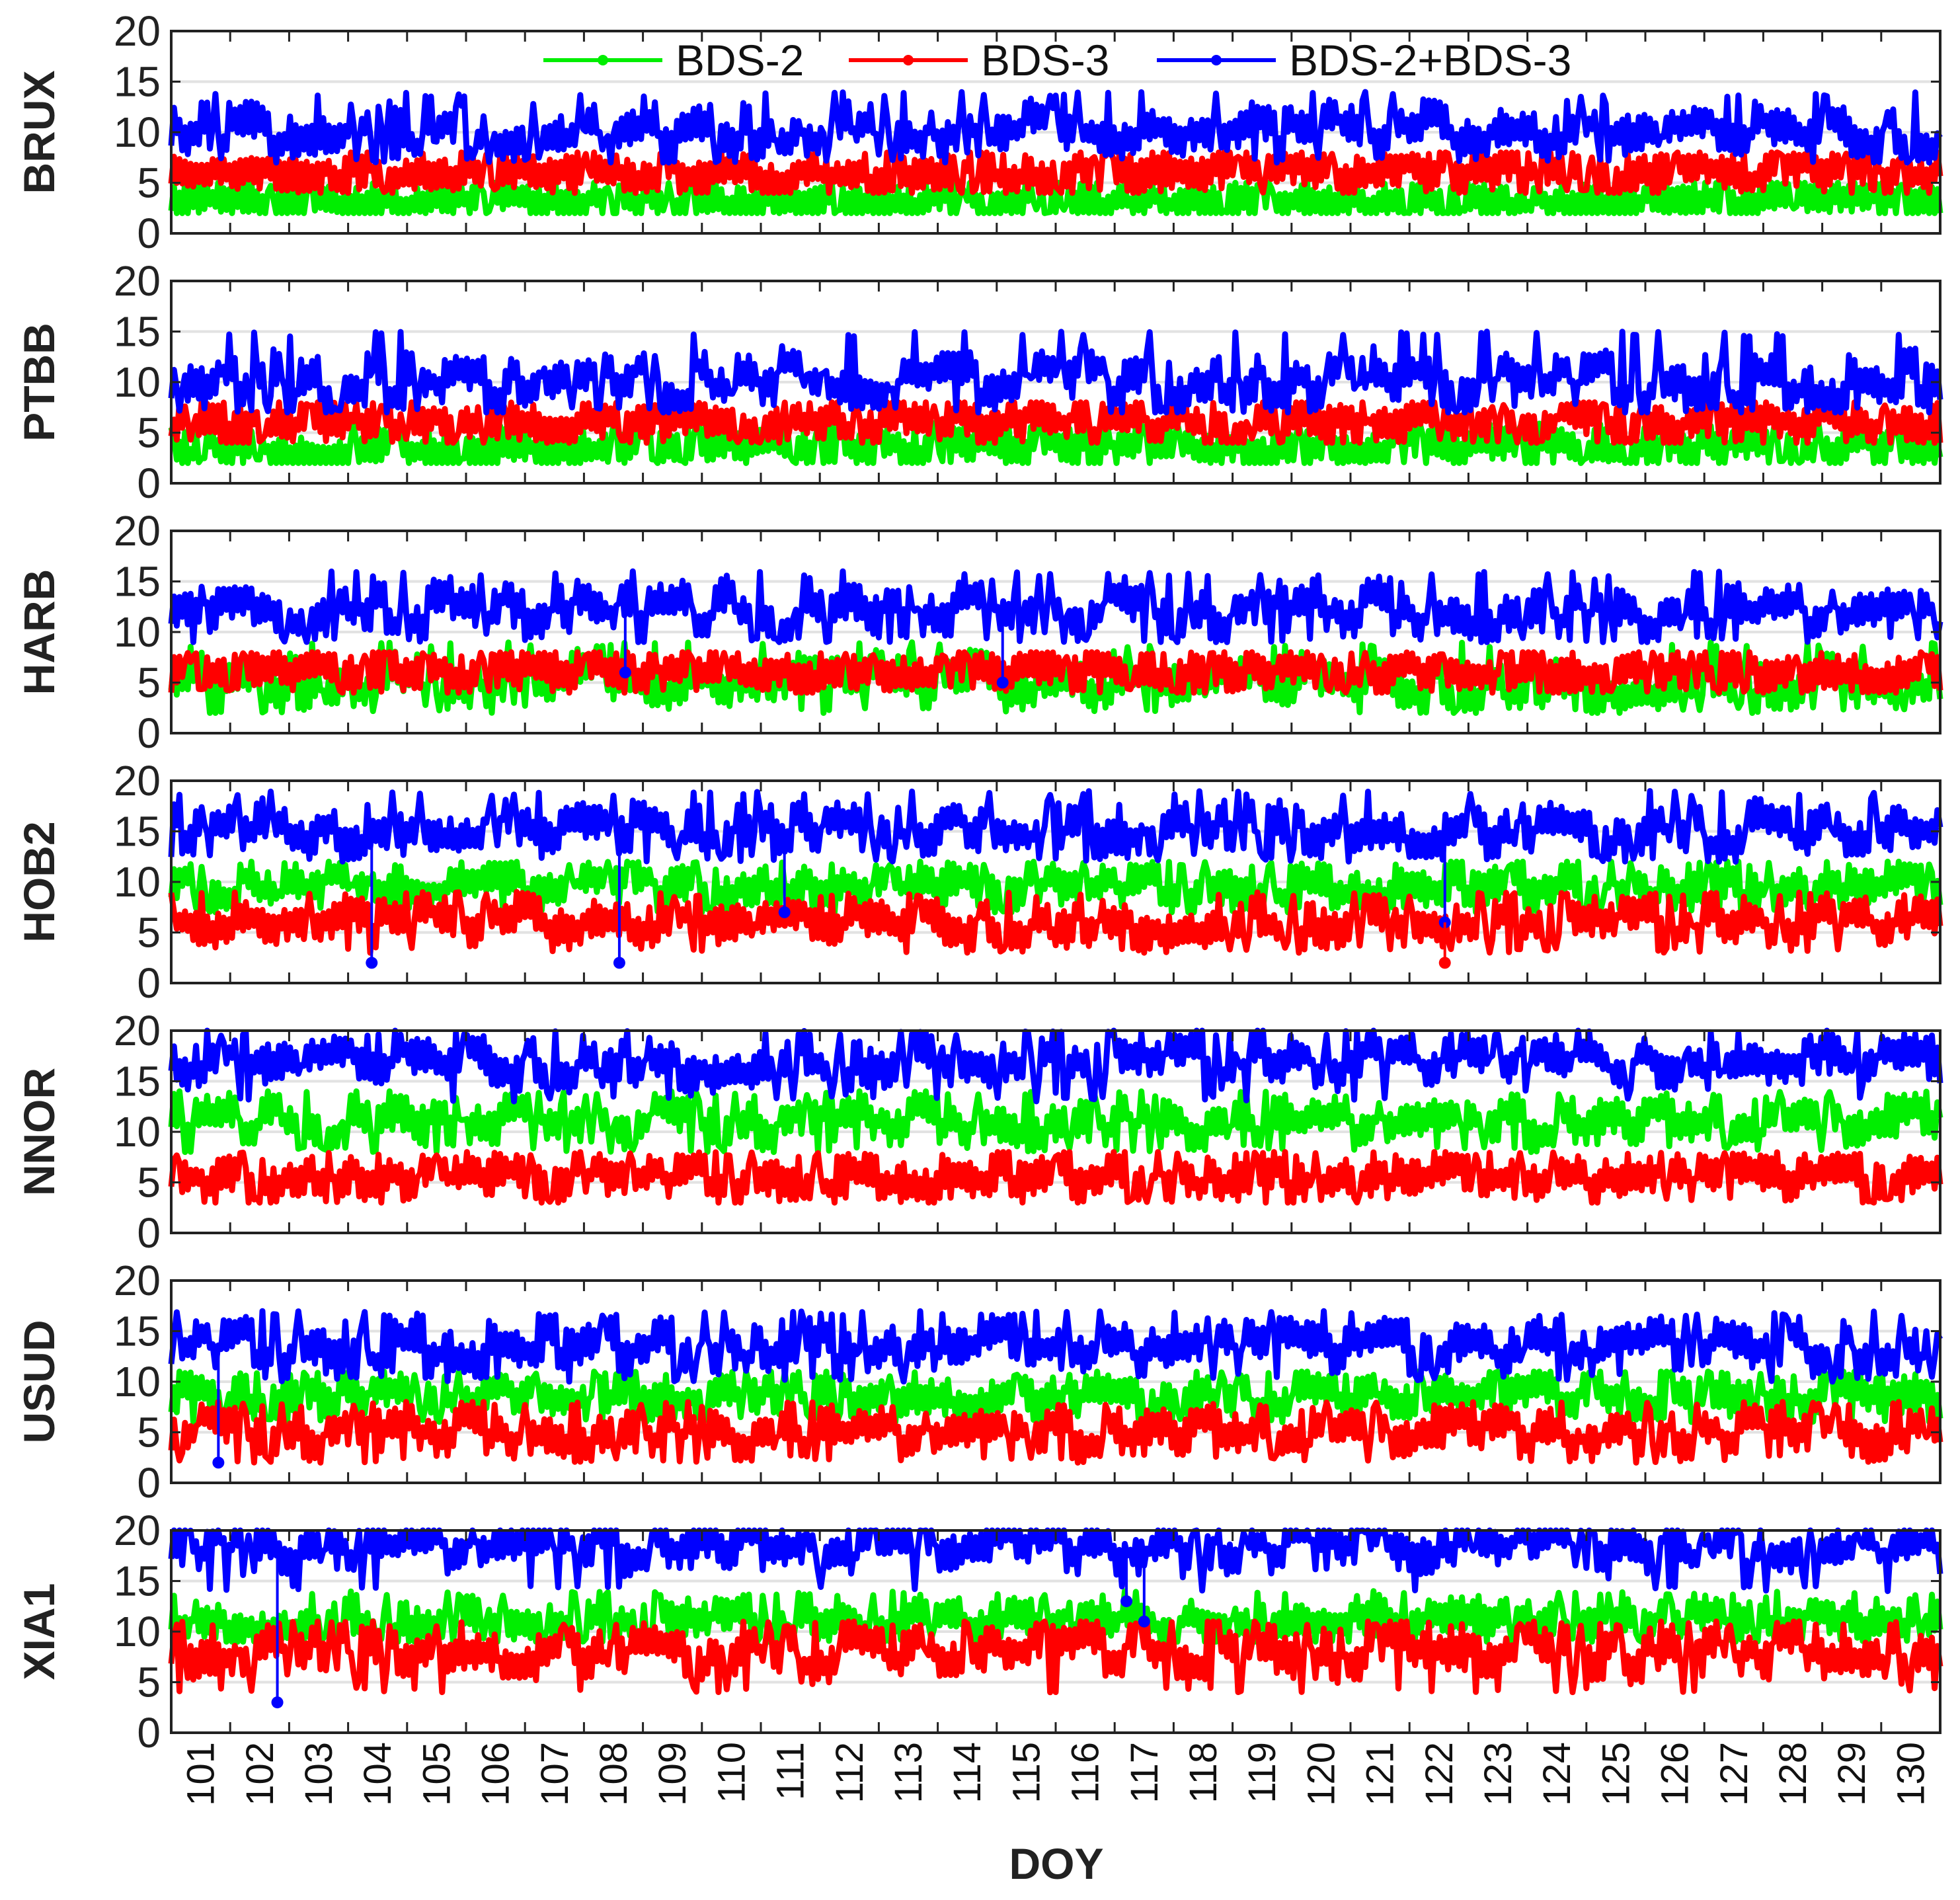 This screenshot has height=1900, width=1960. What do you see at coordinates (1045, 60) in the screenshot?
I see `legend-label: BDS-3` at bounding box center [1045, 60].